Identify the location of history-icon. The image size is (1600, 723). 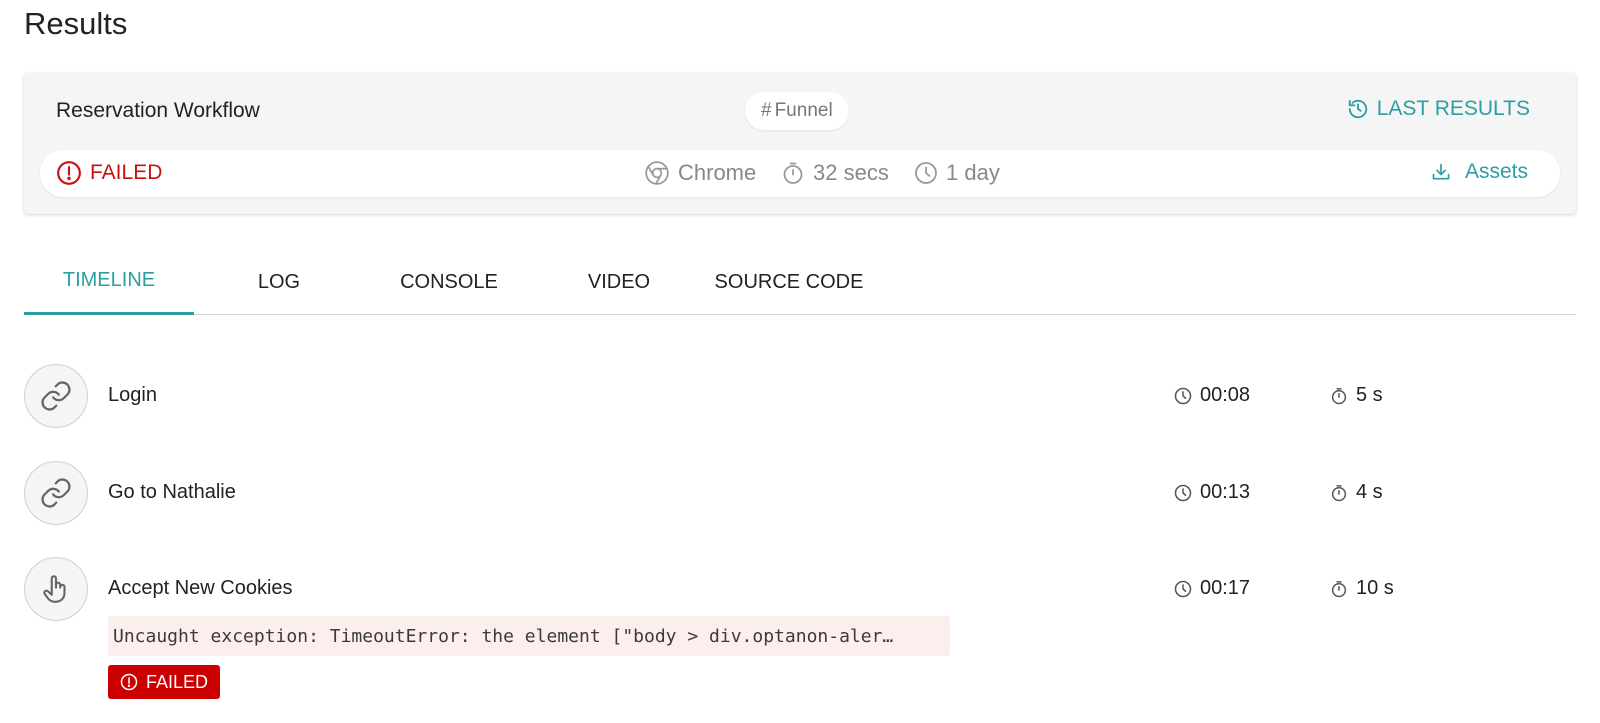
(1357, 109).